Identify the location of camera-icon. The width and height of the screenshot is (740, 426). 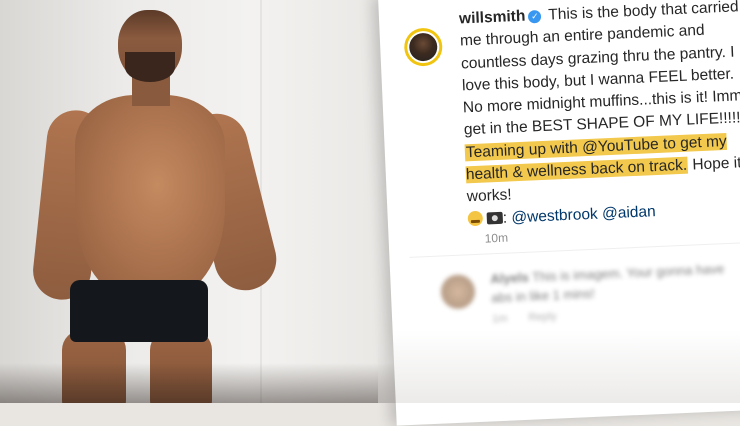
(495, 218).